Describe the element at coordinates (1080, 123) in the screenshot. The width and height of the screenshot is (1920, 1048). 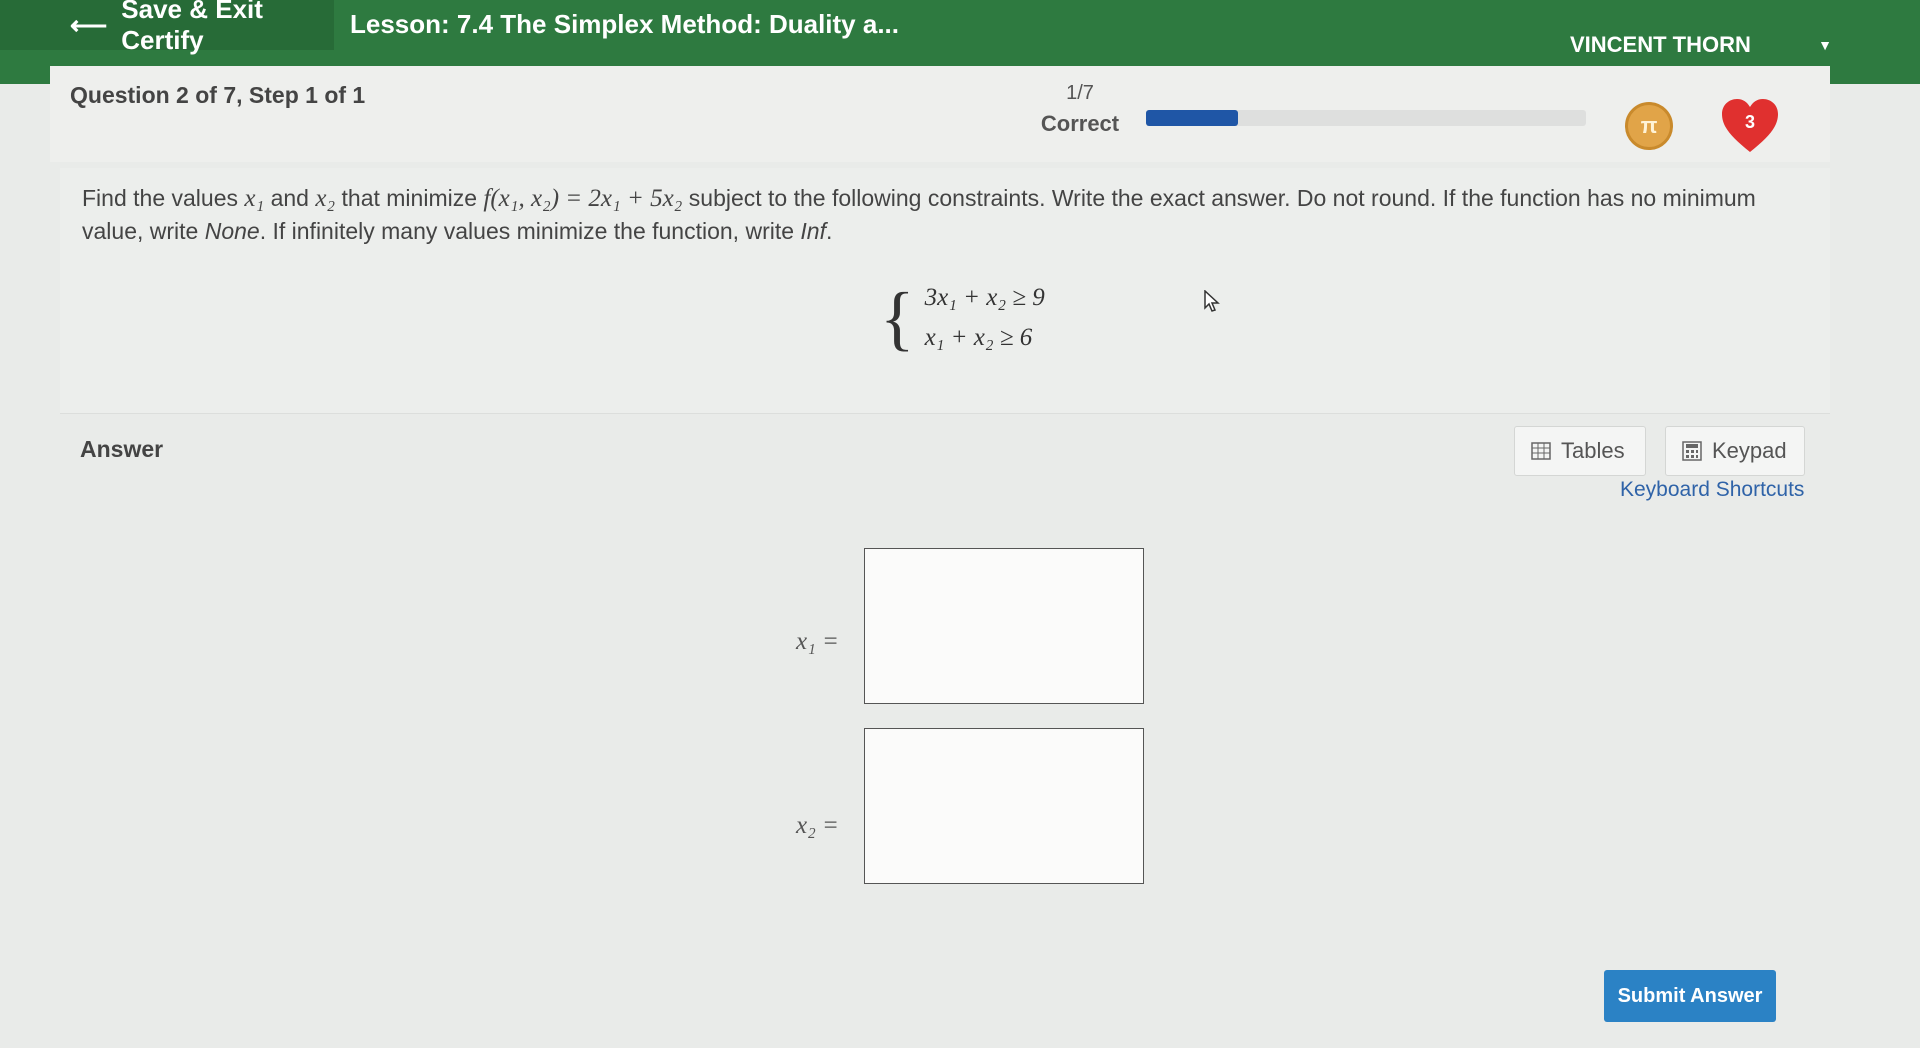
I see `score-state: Correct` at that location.